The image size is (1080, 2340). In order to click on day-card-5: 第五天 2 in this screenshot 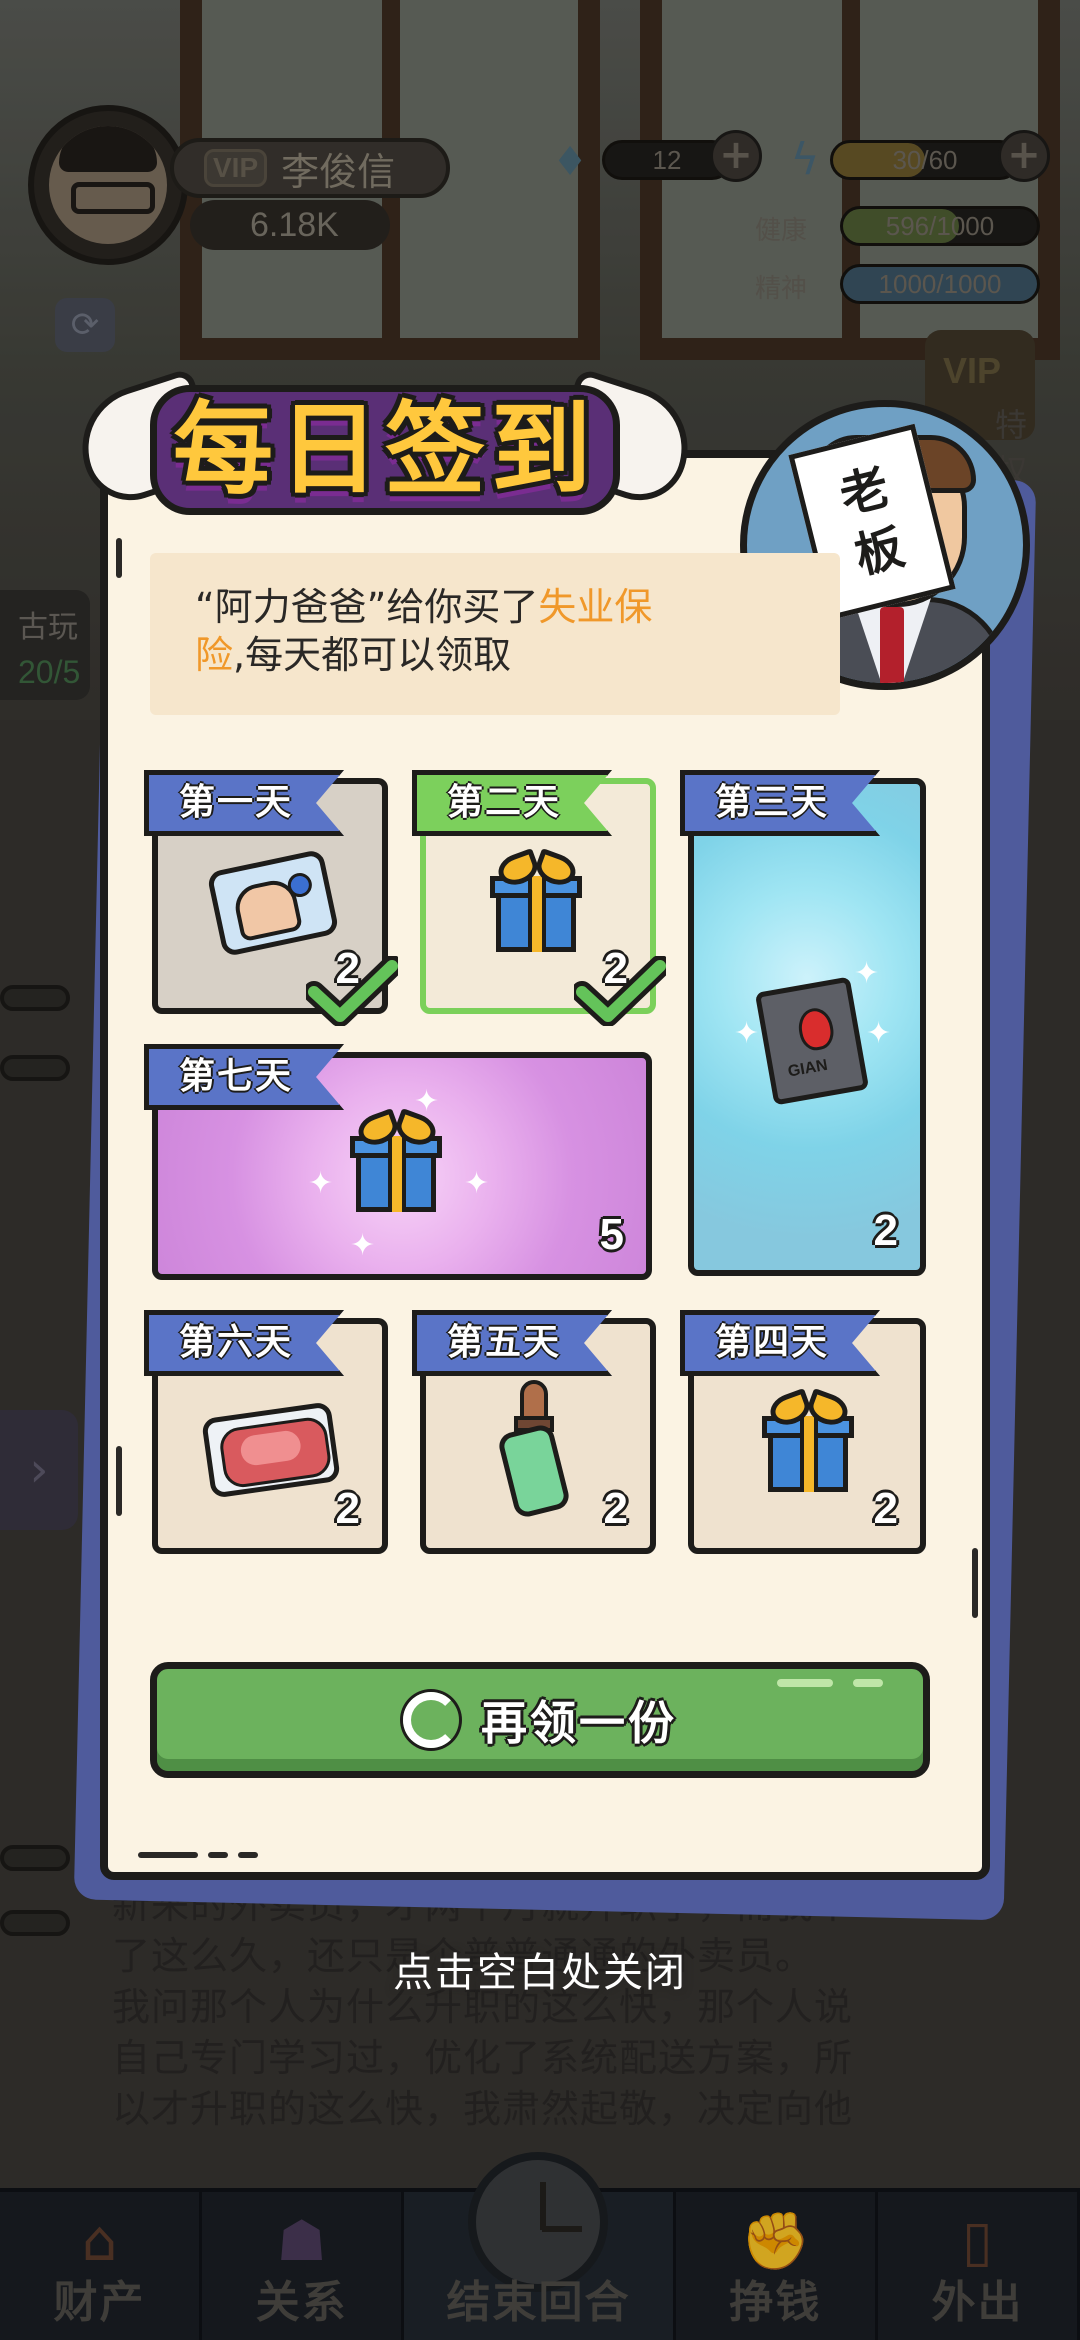, I will do `click(534, 1432)`.